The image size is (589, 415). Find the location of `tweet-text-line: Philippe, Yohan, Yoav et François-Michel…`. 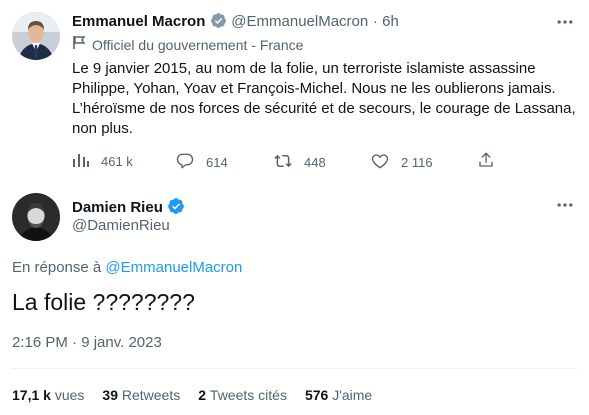

tweet-text-line: Philippe, Yohan, Yoav et François-Michel… is located at coordinates (314, 88).